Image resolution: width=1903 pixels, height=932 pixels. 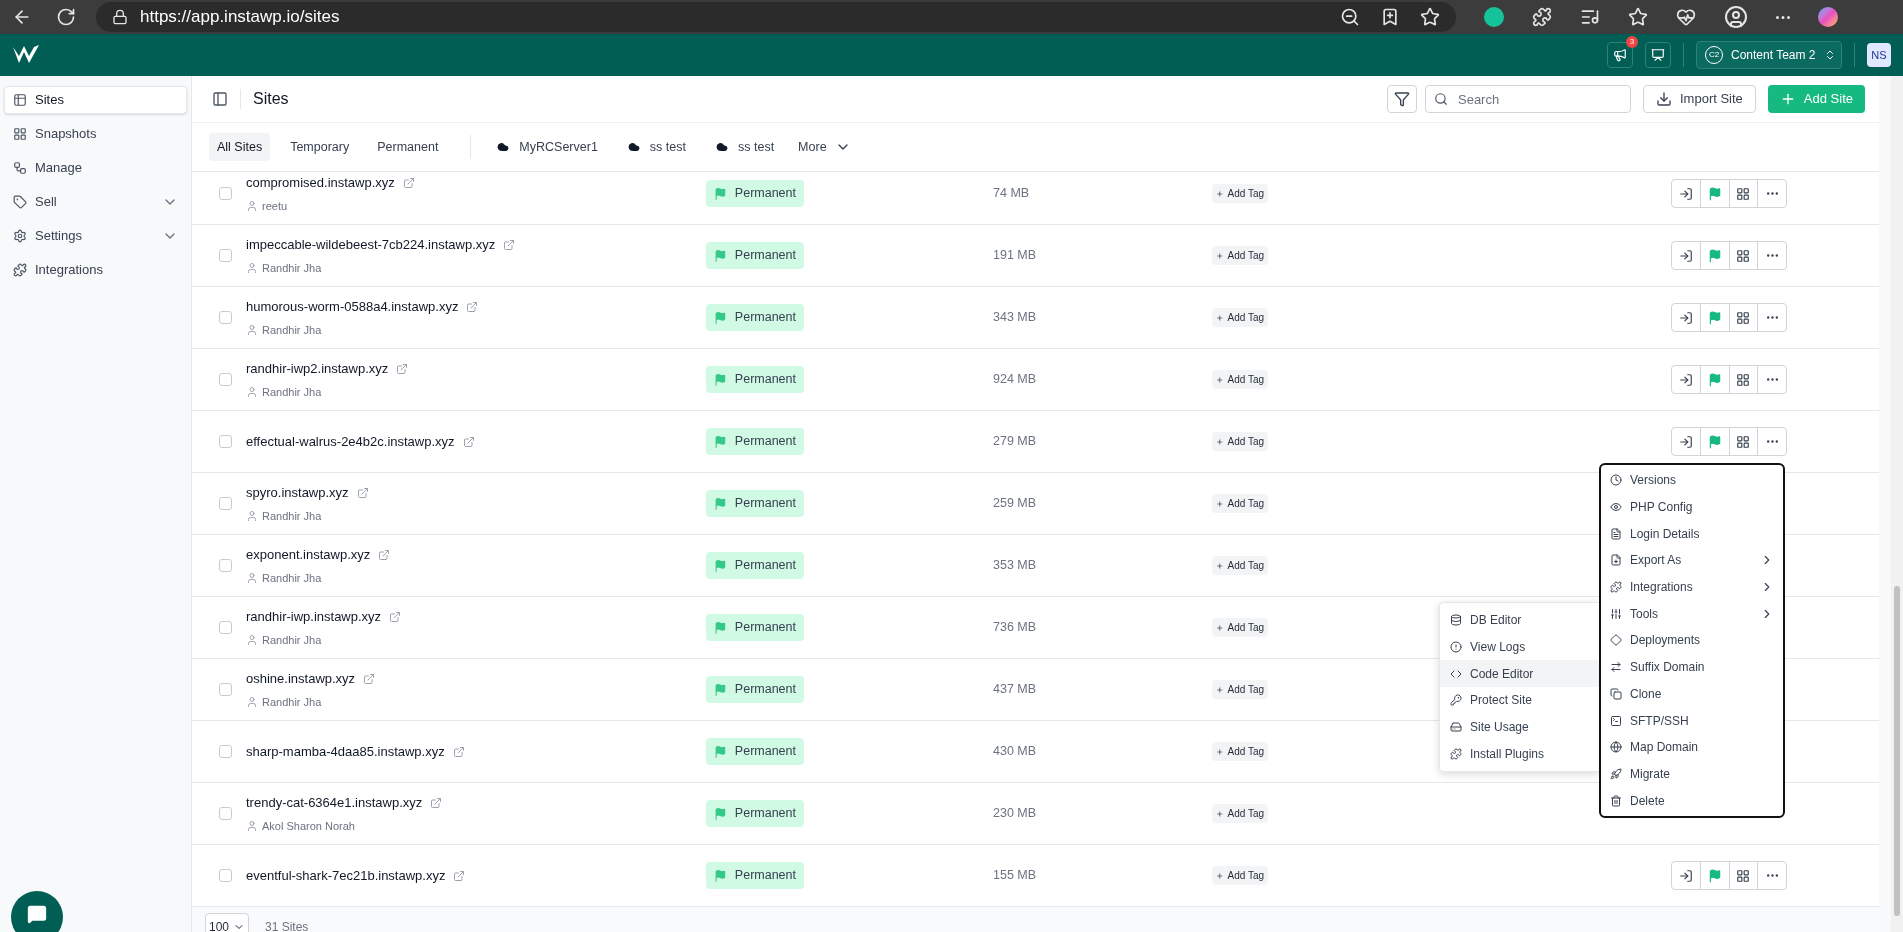 I want to click on menu-item: Suffix Domain, so click(x=1692, y=667).